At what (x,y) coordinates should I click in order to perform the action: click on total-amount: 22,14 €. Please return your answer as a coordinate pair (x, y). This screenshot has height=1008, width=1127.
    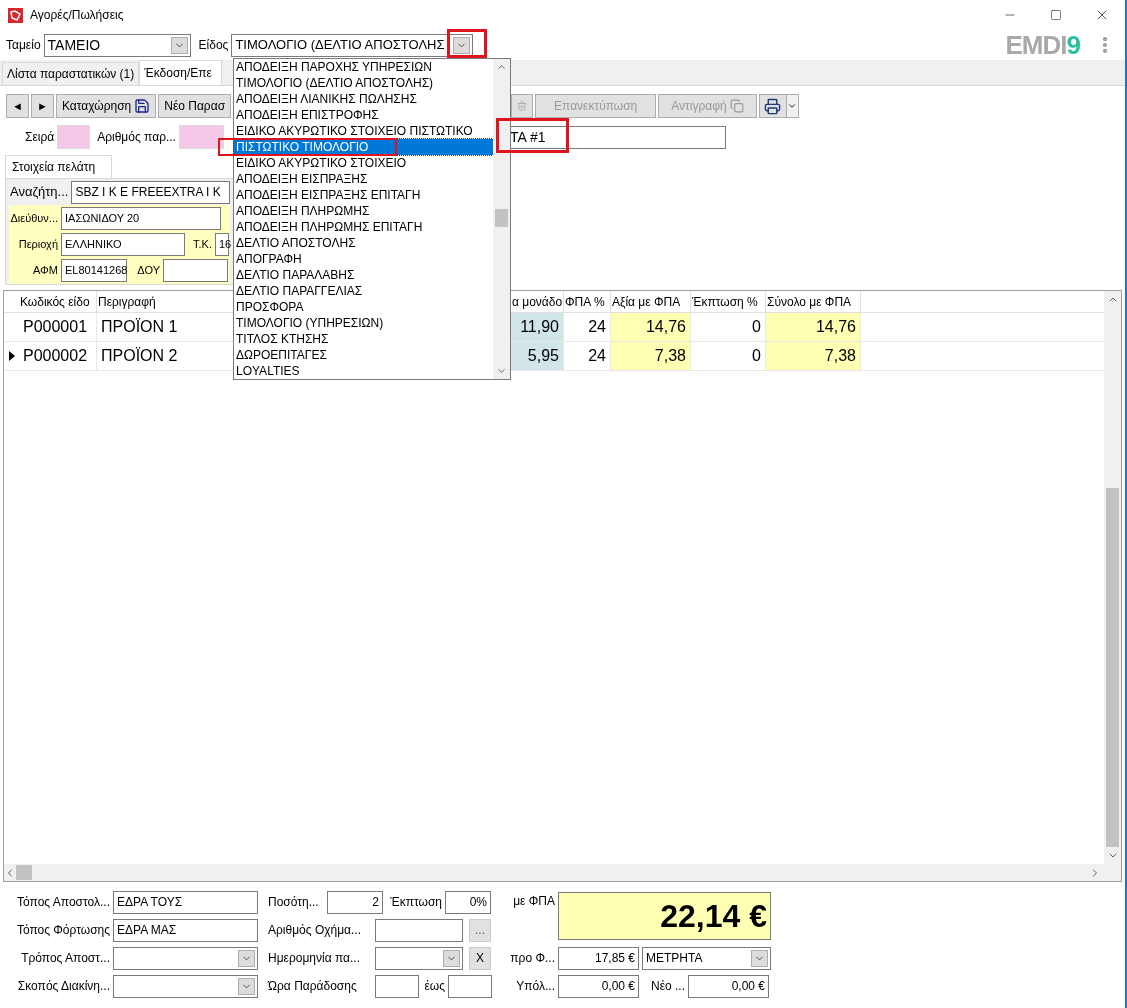
    Looking at the image, I should click on (664, 916).